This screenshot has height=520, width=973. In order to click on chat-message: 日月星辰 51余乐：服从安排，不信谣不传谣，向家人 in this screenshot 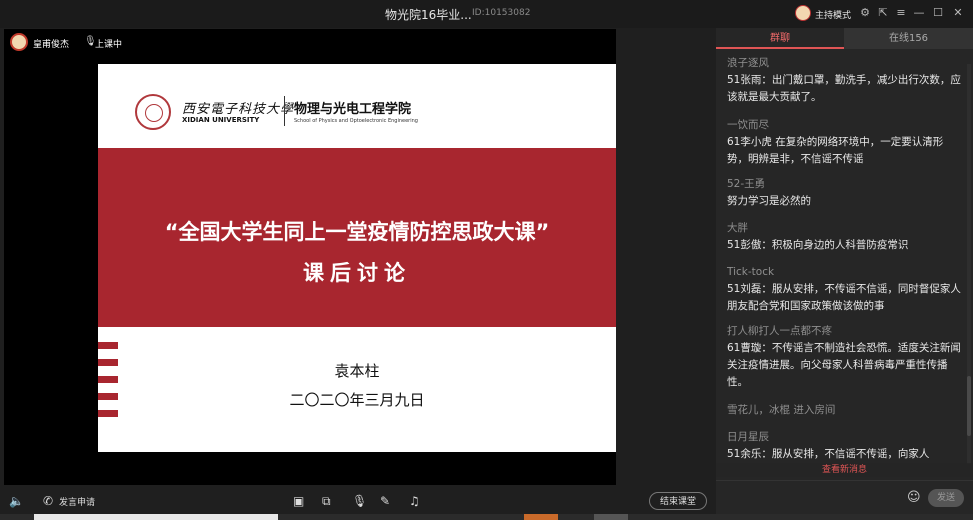, I will do `click(845, 446)`.